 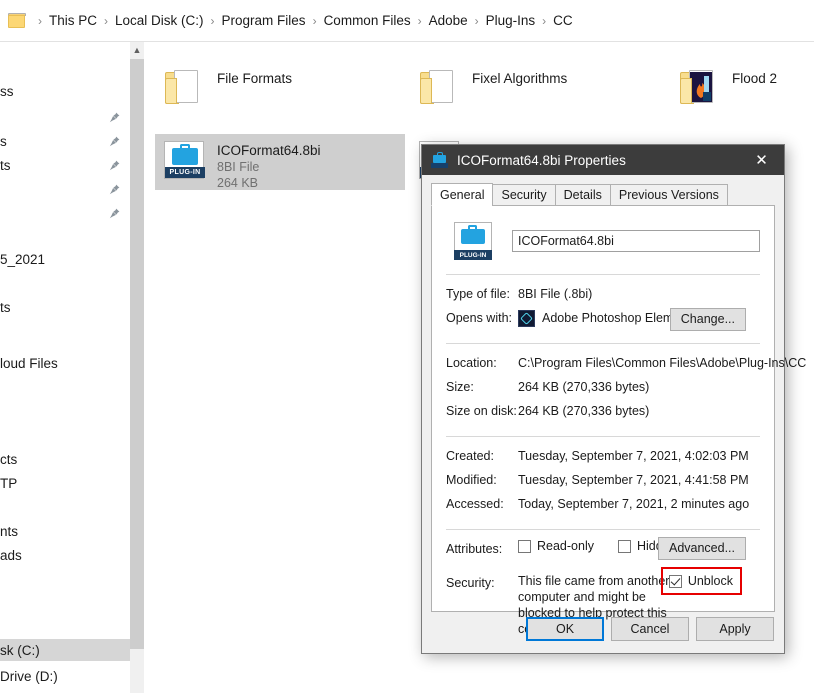 I want to click on tab-general: General, so click(x=462, y=194).